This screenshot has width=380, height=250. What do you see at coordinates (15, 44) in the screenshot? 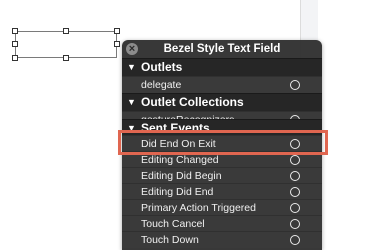
I see `resize-handle-middle-left` at bounding box center [15, 44].